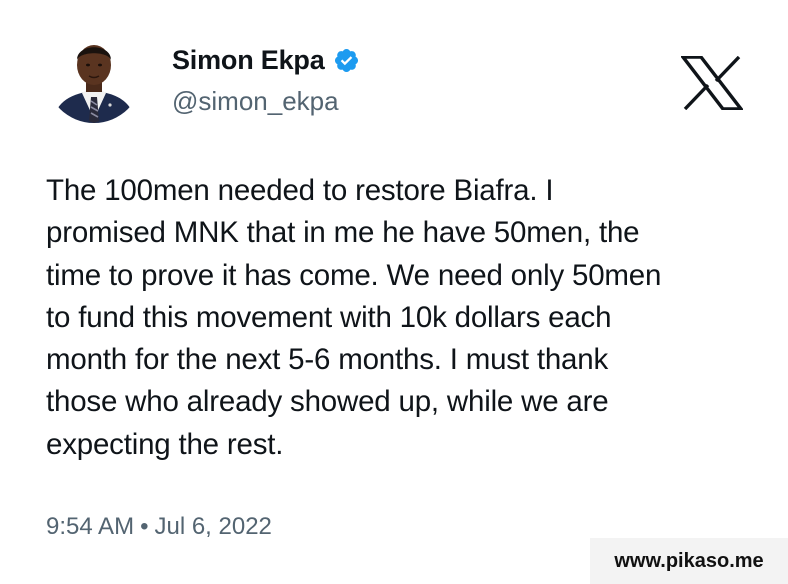 The image size is (788, 584). I want to click on author-handle: @simon_ekpa, so click(255, 101).